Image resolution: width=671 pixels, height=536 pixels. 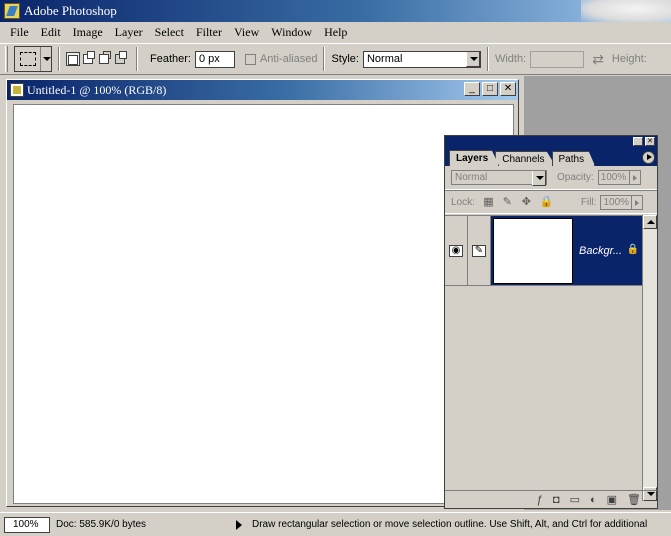 What do you see at coordinates (51, 32) in the screenshot?
I see `menu-edit: Edit` at bounding box center [51, 32].